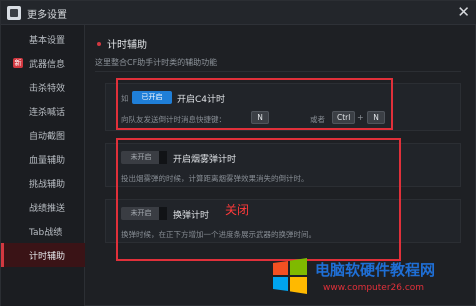 The image size is (476, 306). I want to click on smoke-timer-description: 投出烟雾弹的时候，计算距离烟雾弹效果消失的倒计时。, so click(215, 178).